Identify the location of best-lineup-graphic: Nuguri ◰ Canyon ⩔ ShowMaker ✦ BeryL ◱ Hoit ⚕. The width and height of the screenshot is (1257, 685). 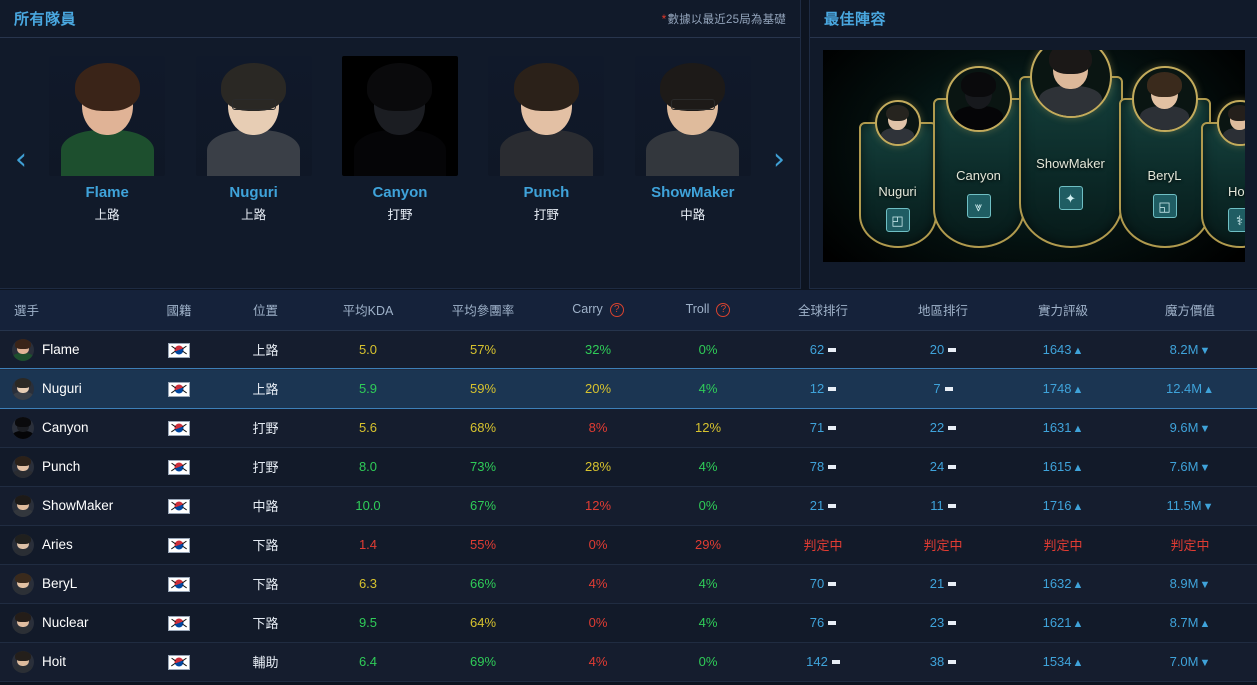
(1033, 156).